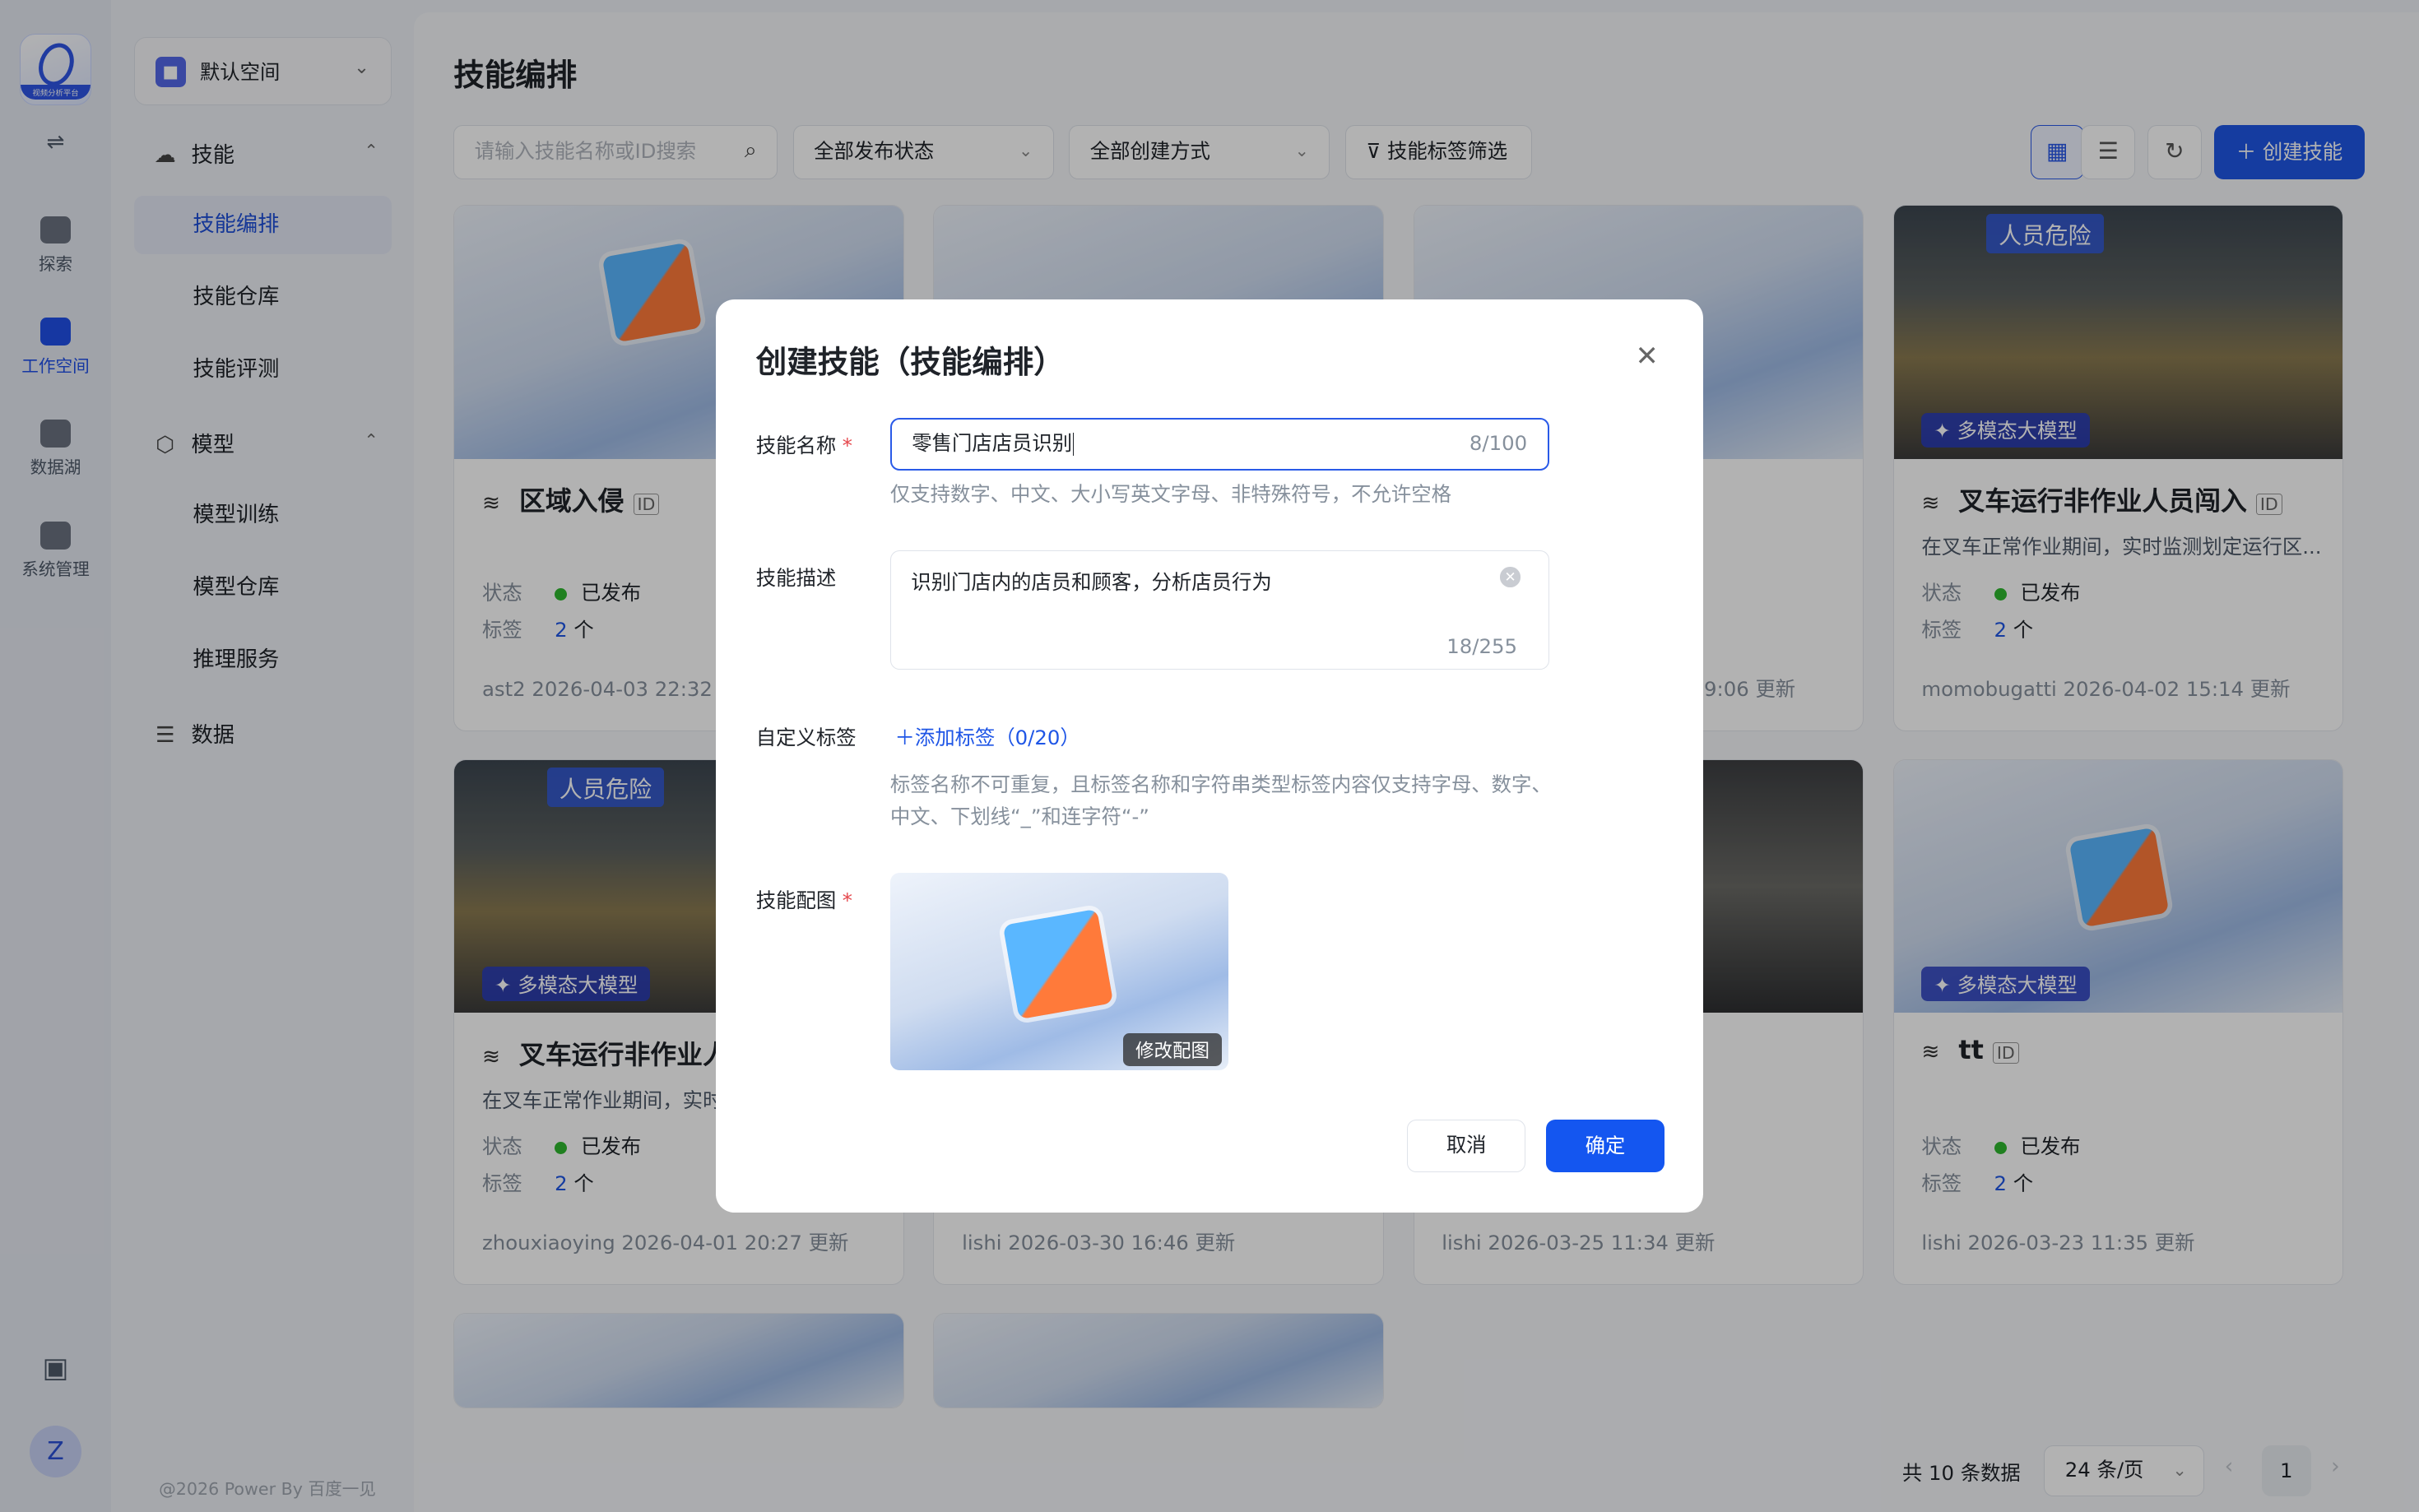 This screenshot has height=1512, width=2419. I want to click on name-char-count: 8/100, so click(1498, 443).